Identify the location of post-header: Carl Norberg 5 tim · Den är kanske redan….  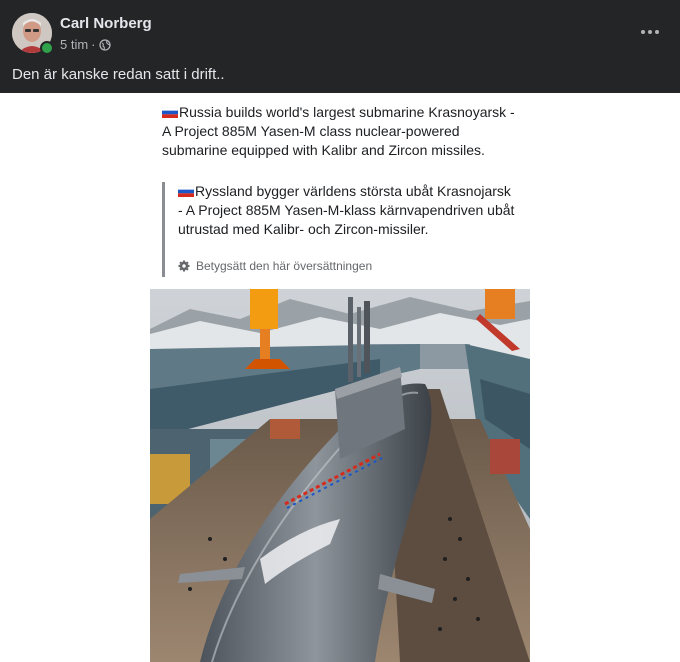
(340, 46).